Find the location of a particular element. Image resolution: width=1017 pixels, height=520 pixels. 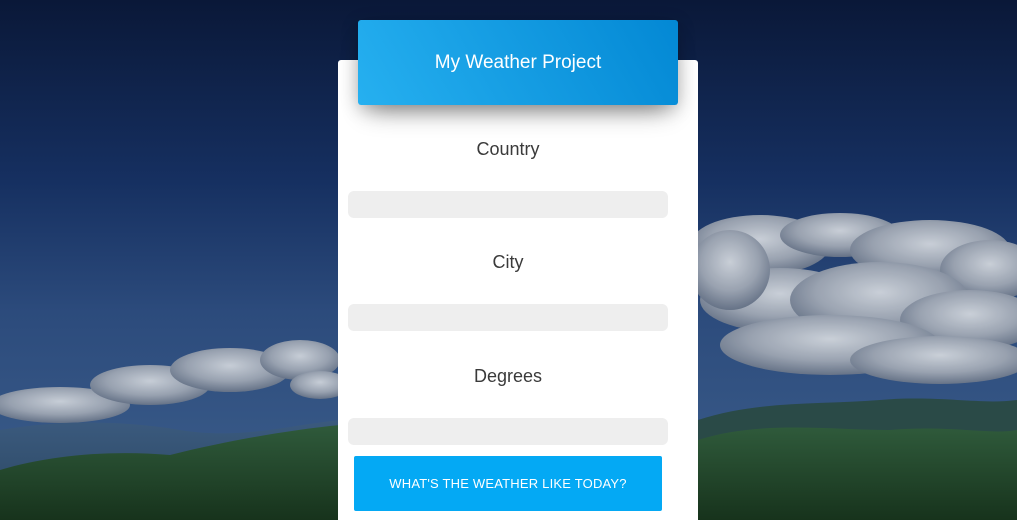

get-weather-button: WHAT'S THE WEATHER LIKE TODAY? is located at coordinates (508, 483).